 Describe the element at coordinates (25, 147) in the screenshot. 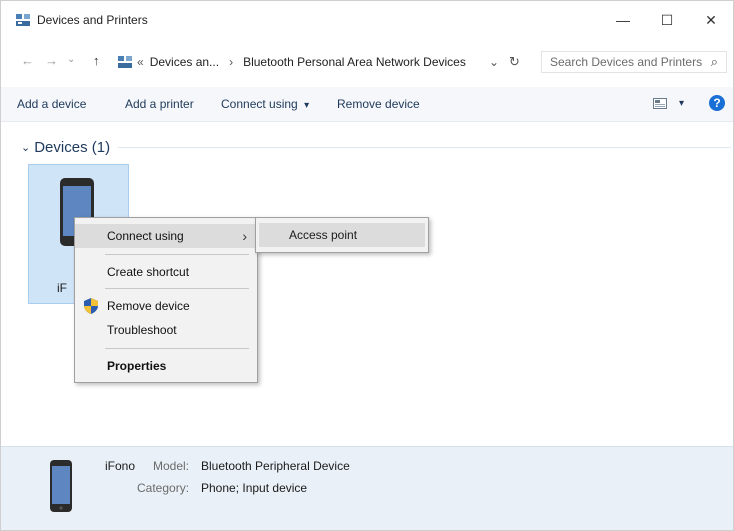

I see `collapse-chevron-icon: ⌄` at that location.